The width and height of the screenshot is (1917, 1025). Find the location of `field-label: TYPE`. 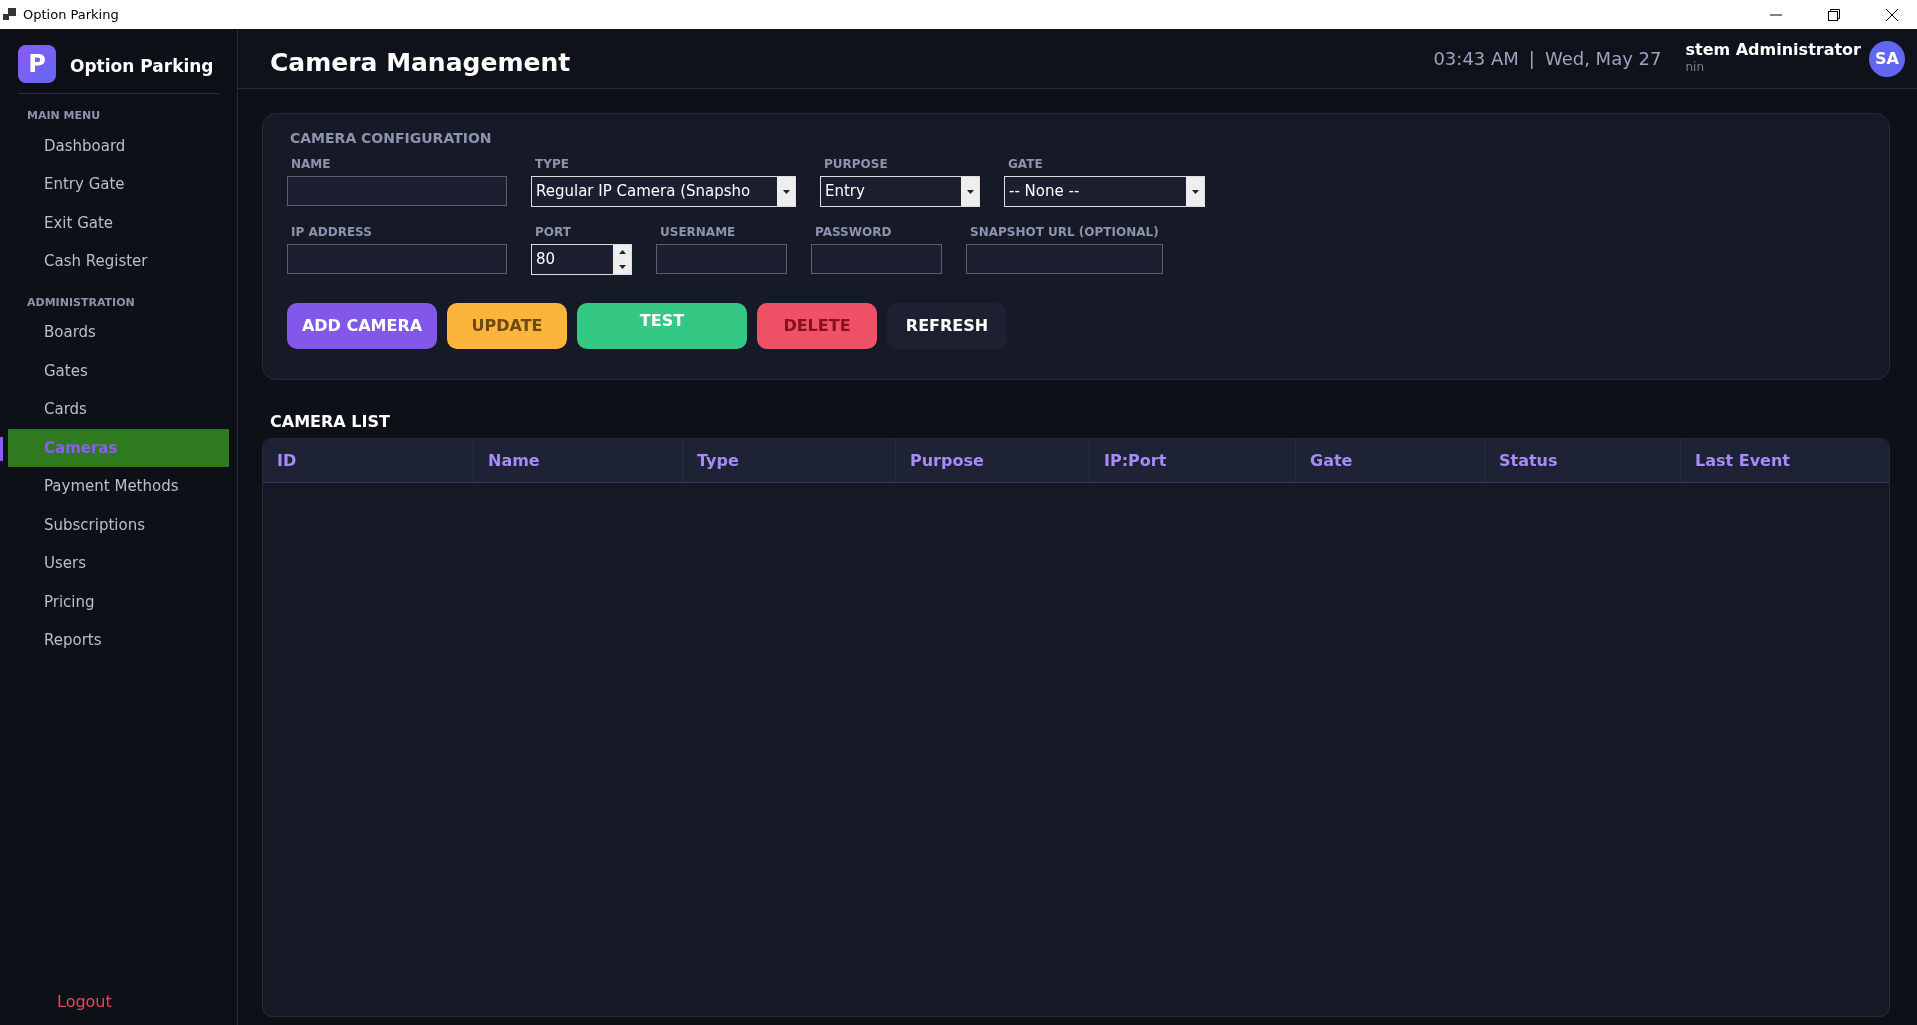

field-label: TYPE is located at coordinates (552, 164).